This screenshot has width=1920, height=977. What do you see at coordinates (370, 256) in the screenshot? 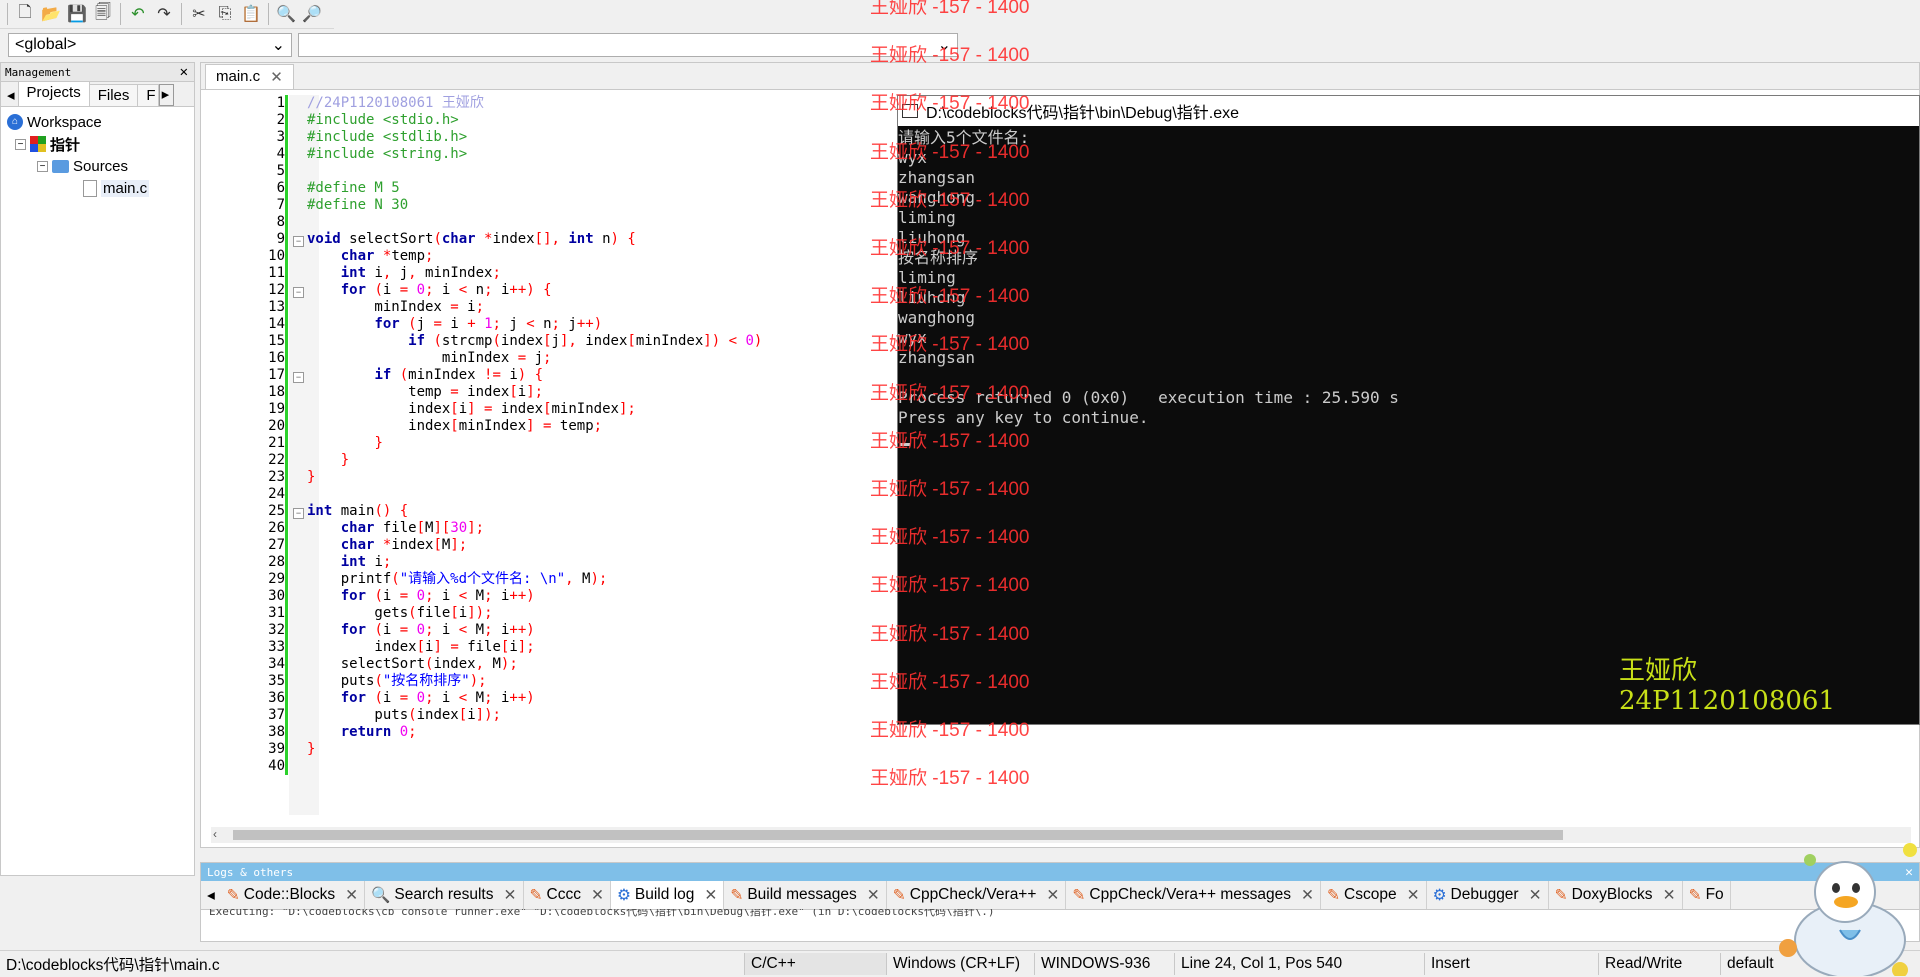
I see `code-line: char *temp;` at bounding box center [370, 256].